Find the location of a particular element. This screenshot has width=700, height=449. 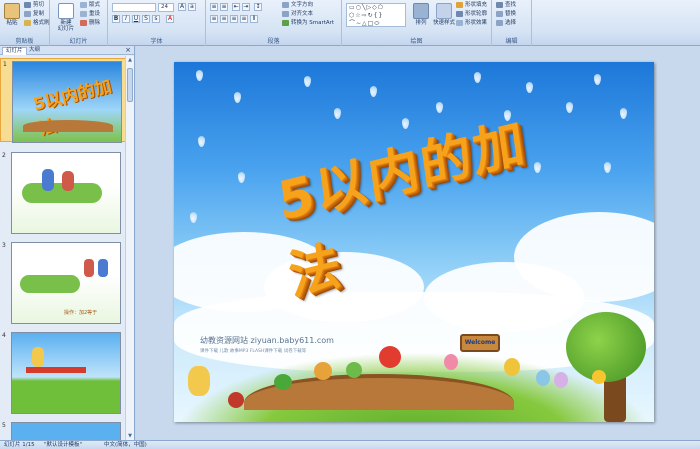

strikethrough-icon: S is located at coordinates (146, 19).